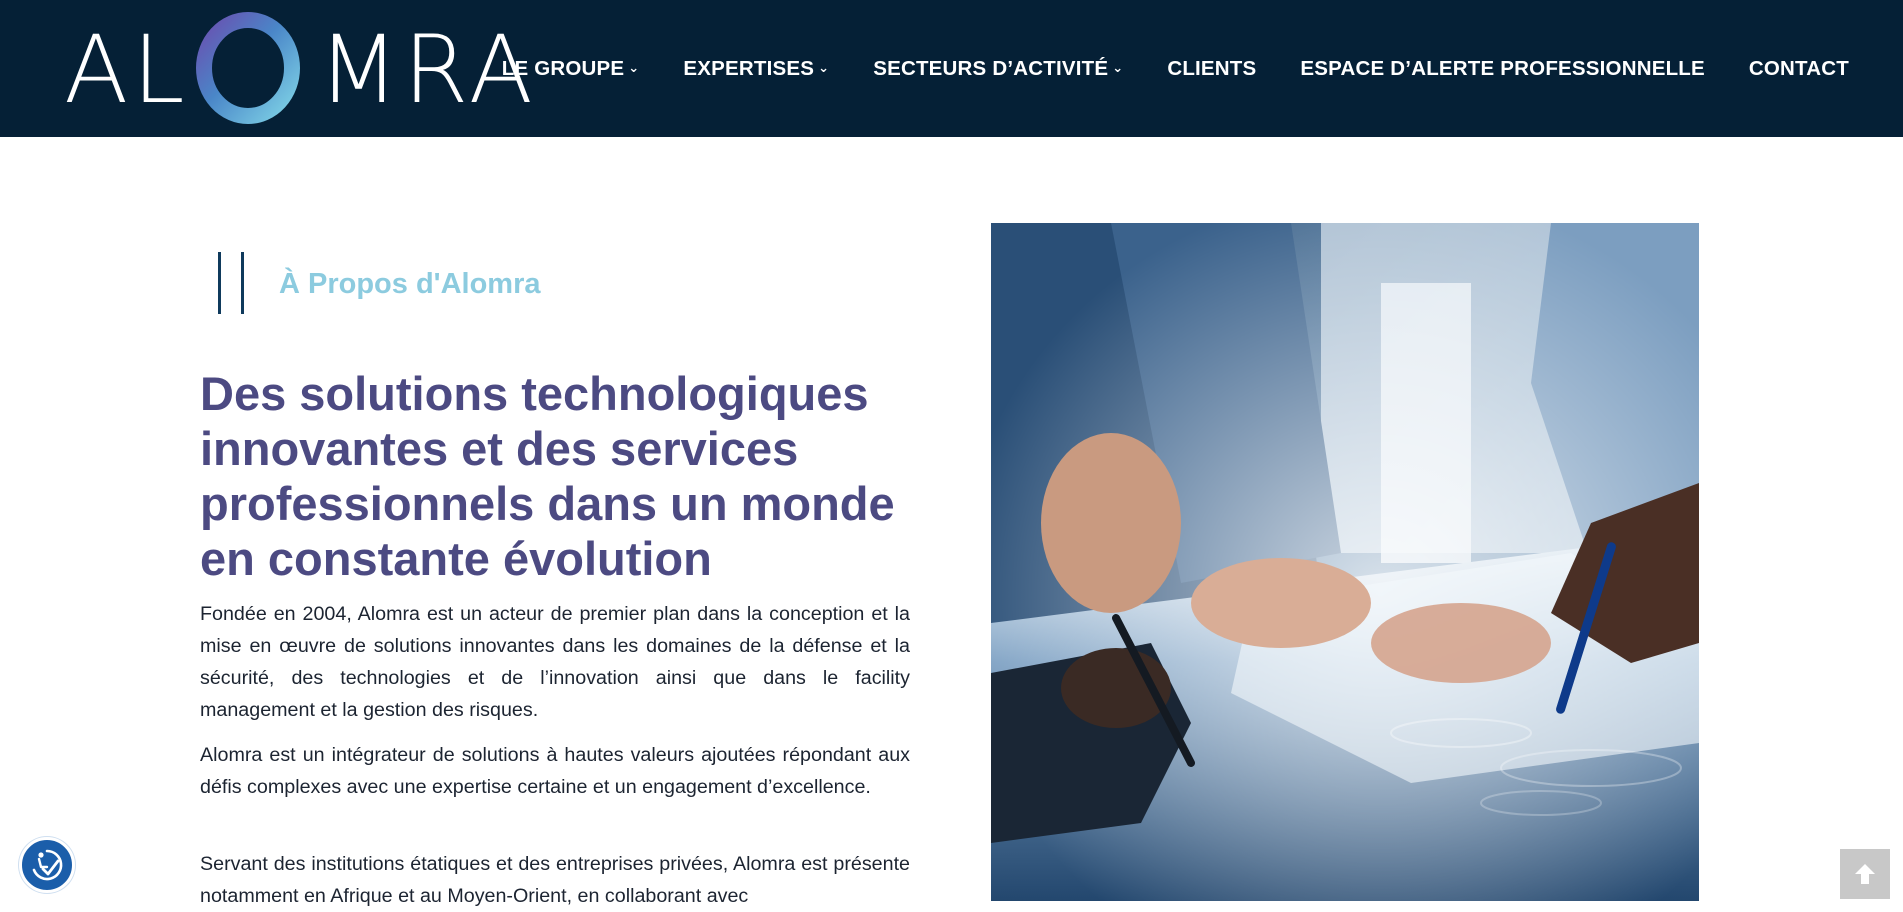 Image resolution: width=1903 pixels, height=912 pixels. Describe the element at coordinates (304, 68) in the screenshot. I see `logo: AL MRA` at that location.